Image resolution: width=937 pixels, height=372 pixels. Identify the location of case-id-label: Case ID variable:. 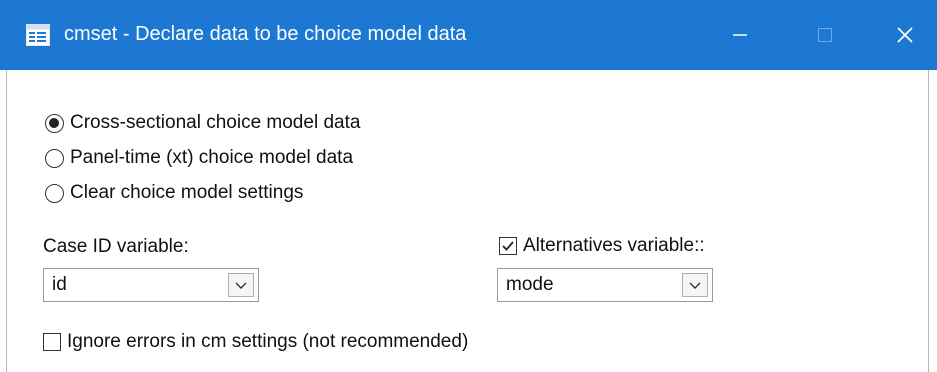
(116, 246).